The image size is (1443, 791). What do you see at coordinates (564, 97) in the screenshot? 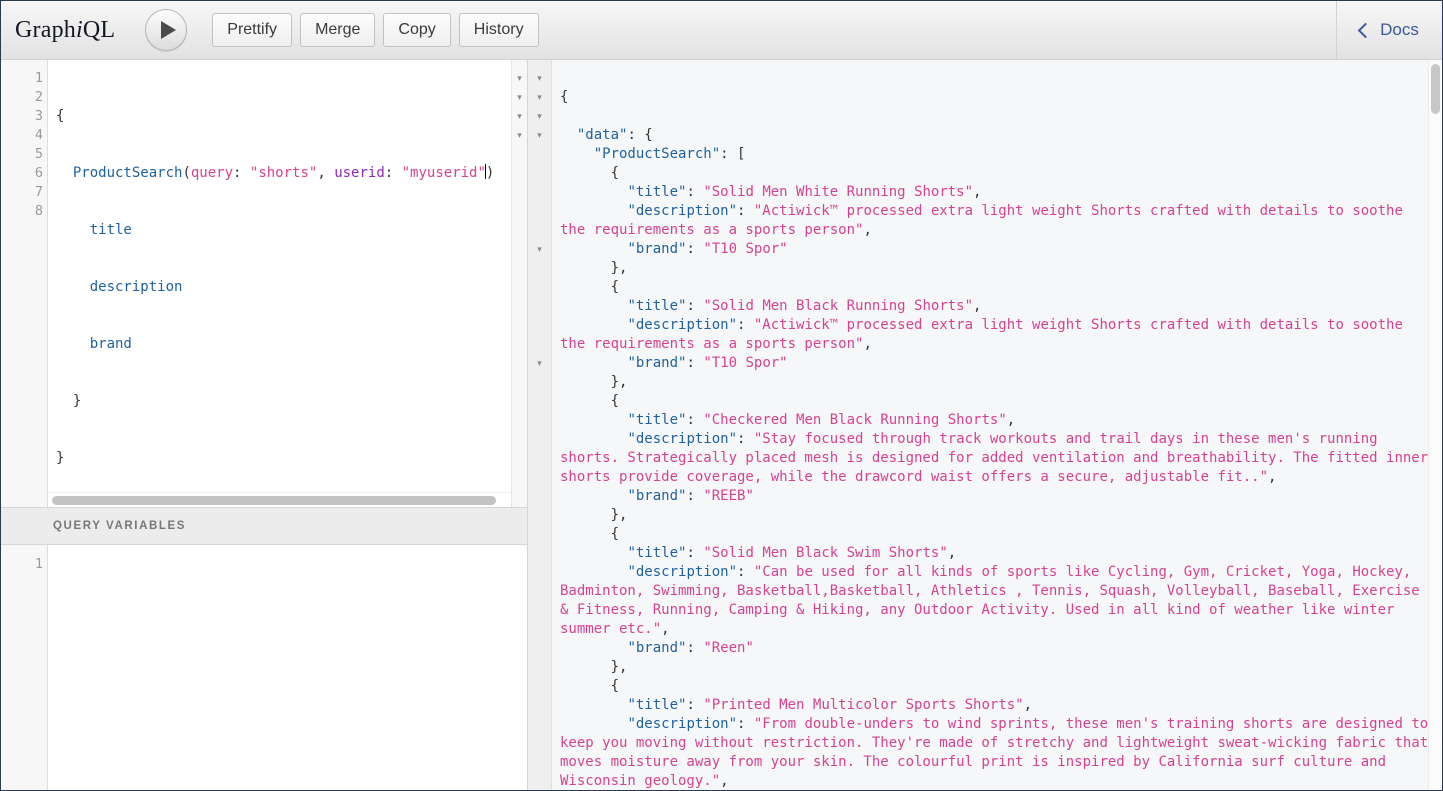
I see `result-root-open: {` at bounding box center [564, 97].